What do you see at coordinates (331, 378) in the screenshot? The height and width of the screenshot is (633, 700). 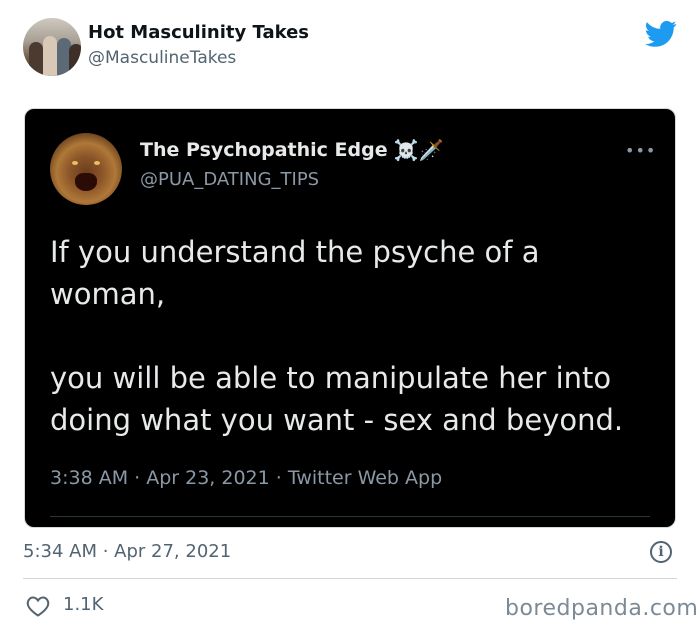 I see `tweet-text-line: you will be able to manipulate her into` at bounding box center [331, 378].